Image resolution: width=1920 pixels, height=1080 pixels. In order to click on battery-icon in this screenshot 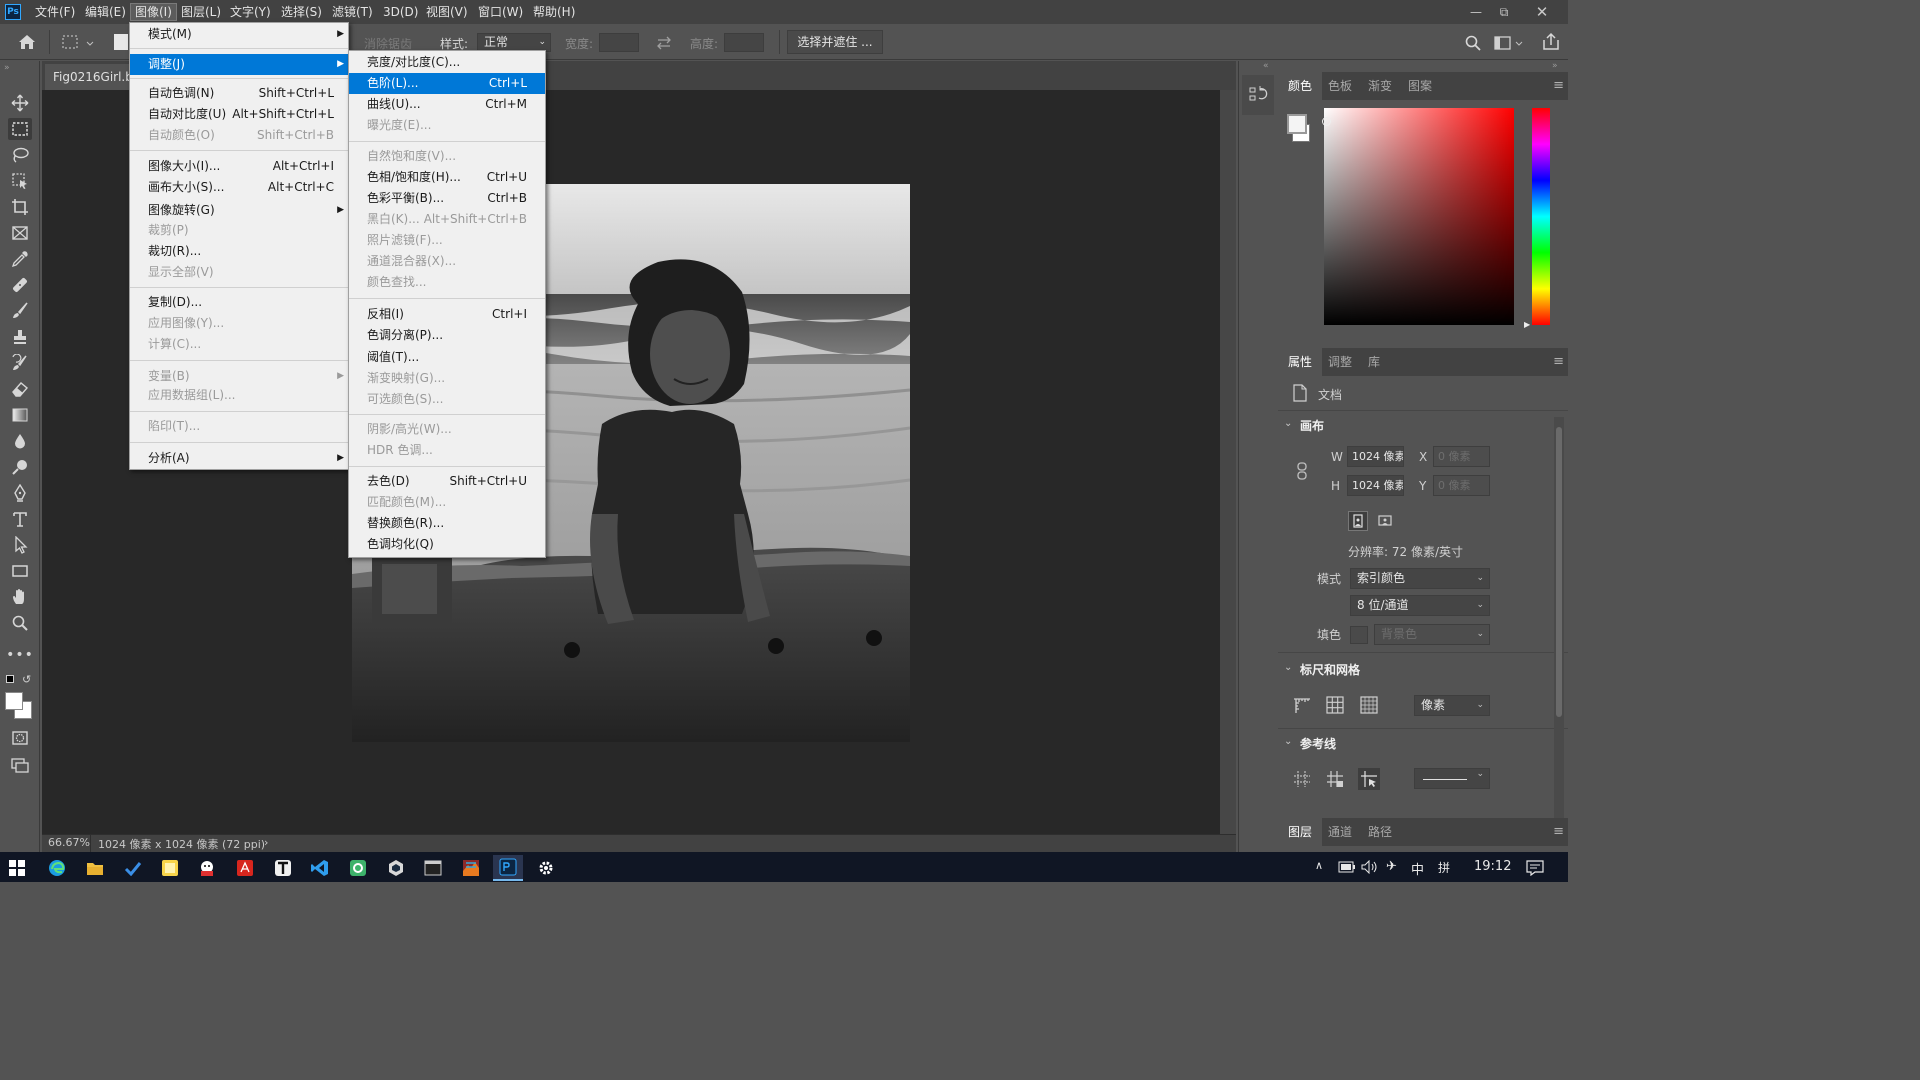, I will do `click(1347, 867)`.